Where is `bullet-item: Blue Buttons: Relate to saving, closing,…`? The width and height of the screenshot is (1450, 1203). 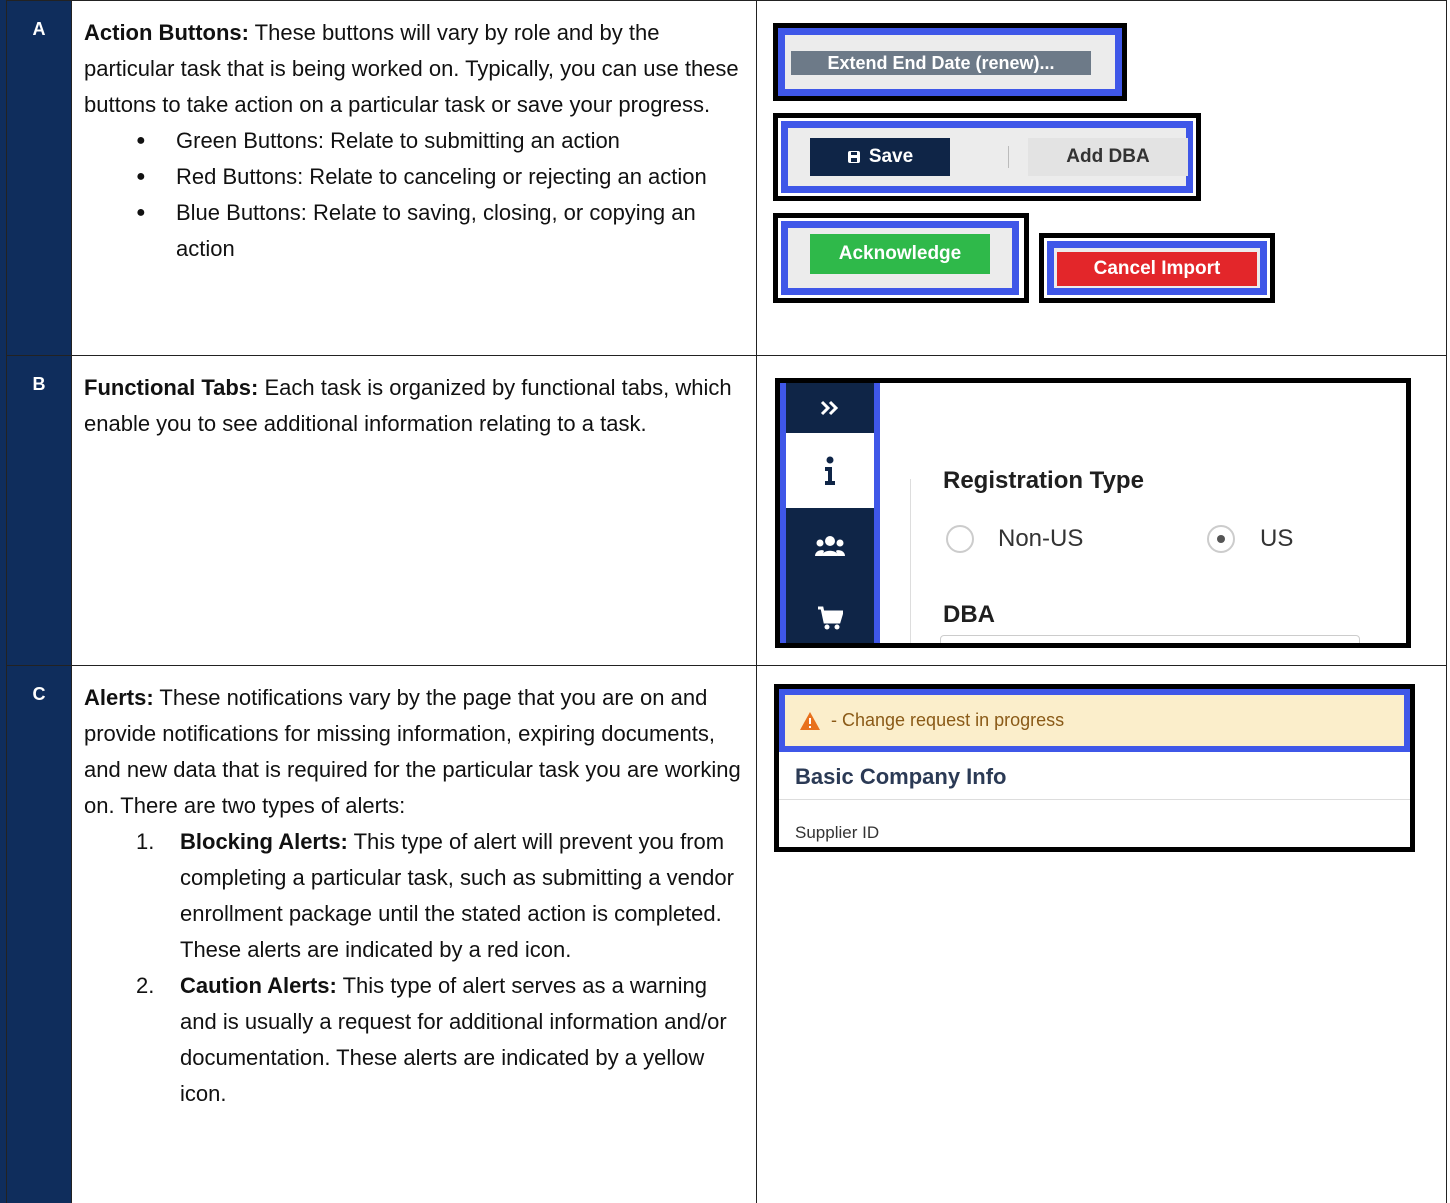
bullet-item: Blue Buttons: Relate to saving, closing,… is located at coordinates (440, 231).